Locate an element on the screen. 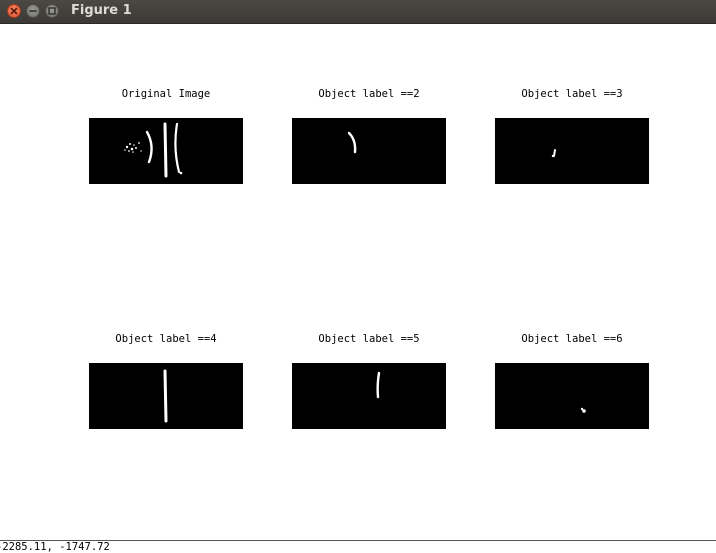 The image size is (716, 553). panel-title-label-2: Object label ==2 is located at coordinates (369, 94).